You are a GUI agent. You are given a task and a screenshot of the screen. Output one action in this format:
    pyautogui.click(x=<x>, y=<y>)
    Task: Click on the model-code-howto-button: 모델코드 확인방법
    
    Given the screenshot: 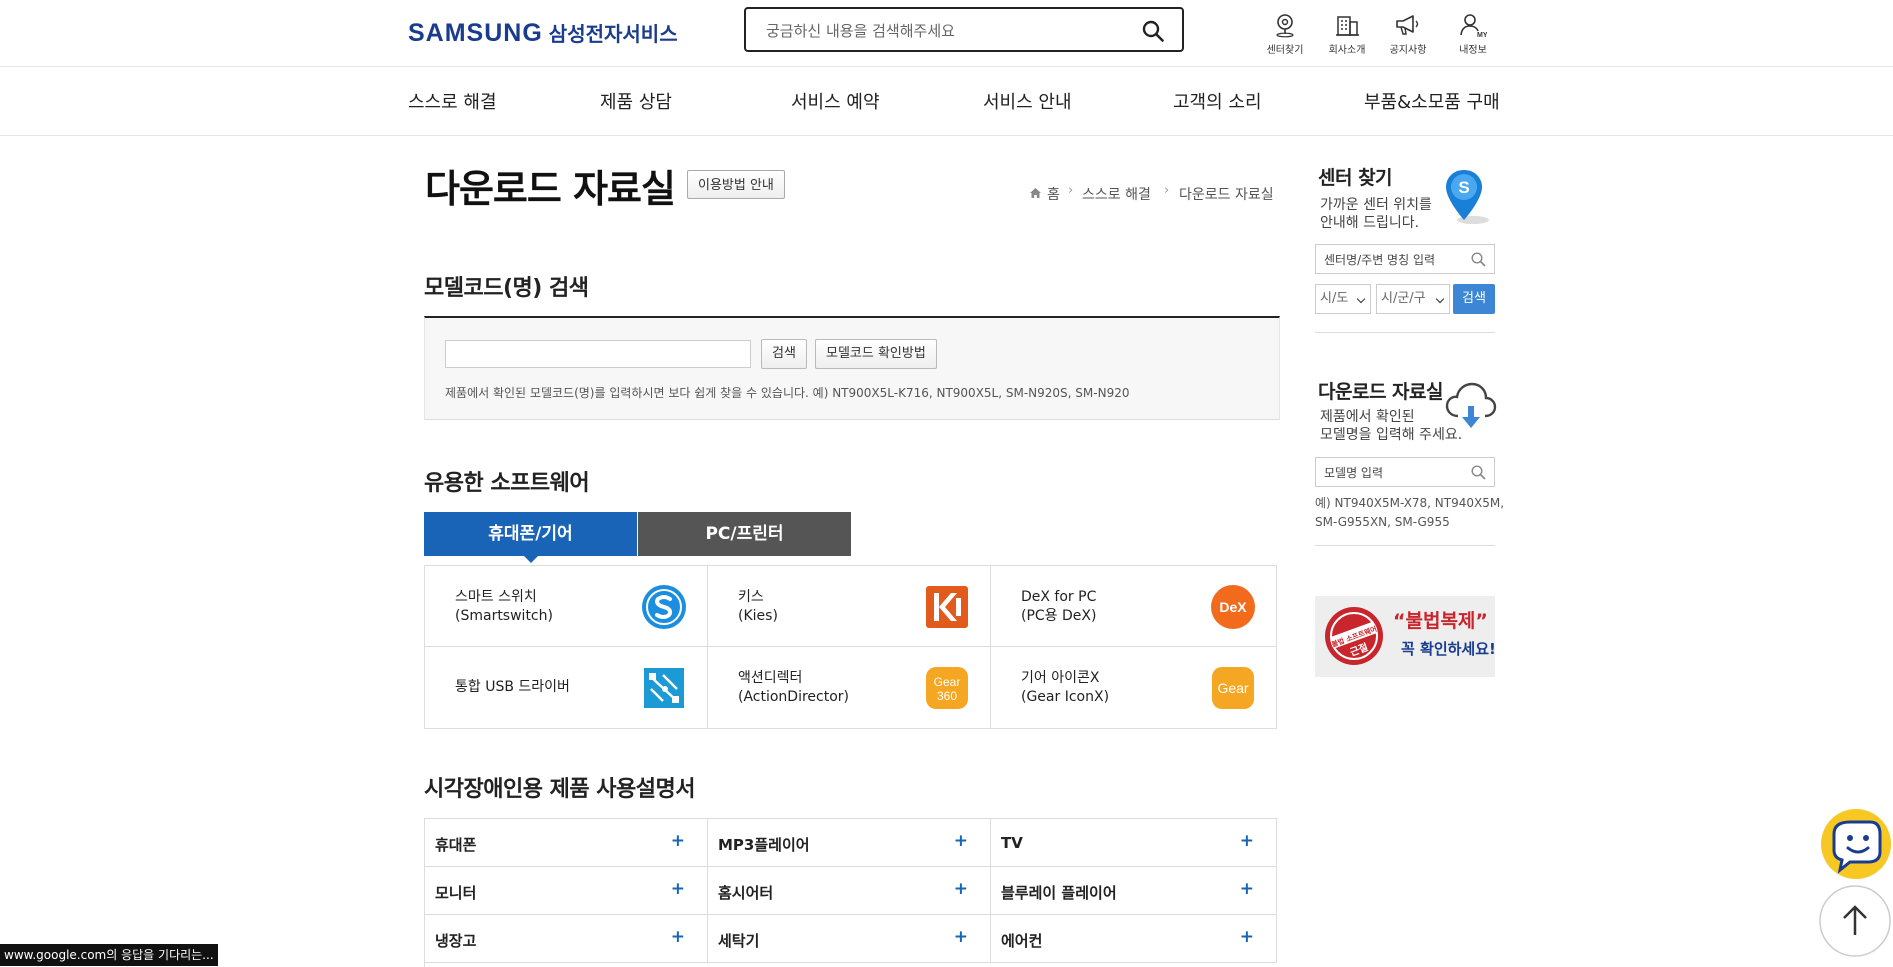 What is the action you would take?
    pyautogui.click(x=876, y=354)
    